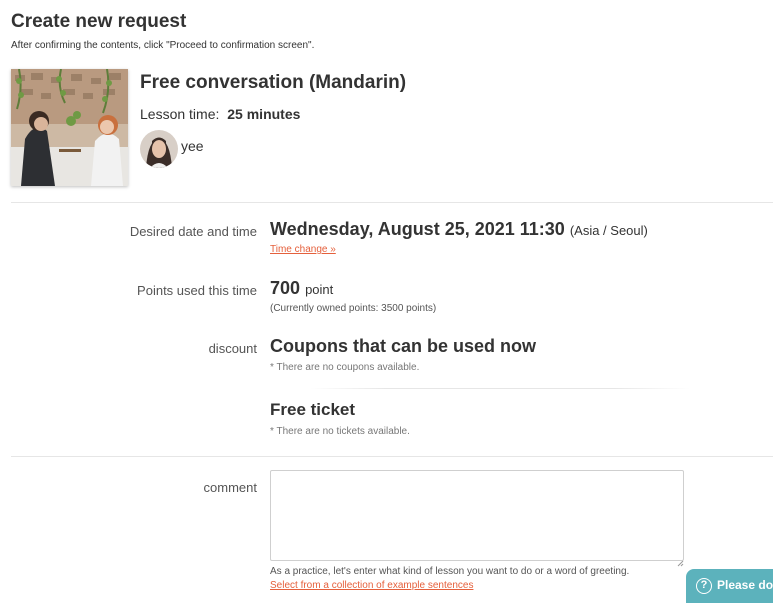 The width and height of the screenshot is (773, 603). I want to click on coupons-note: * There are no coupons available., so click(345, 367).